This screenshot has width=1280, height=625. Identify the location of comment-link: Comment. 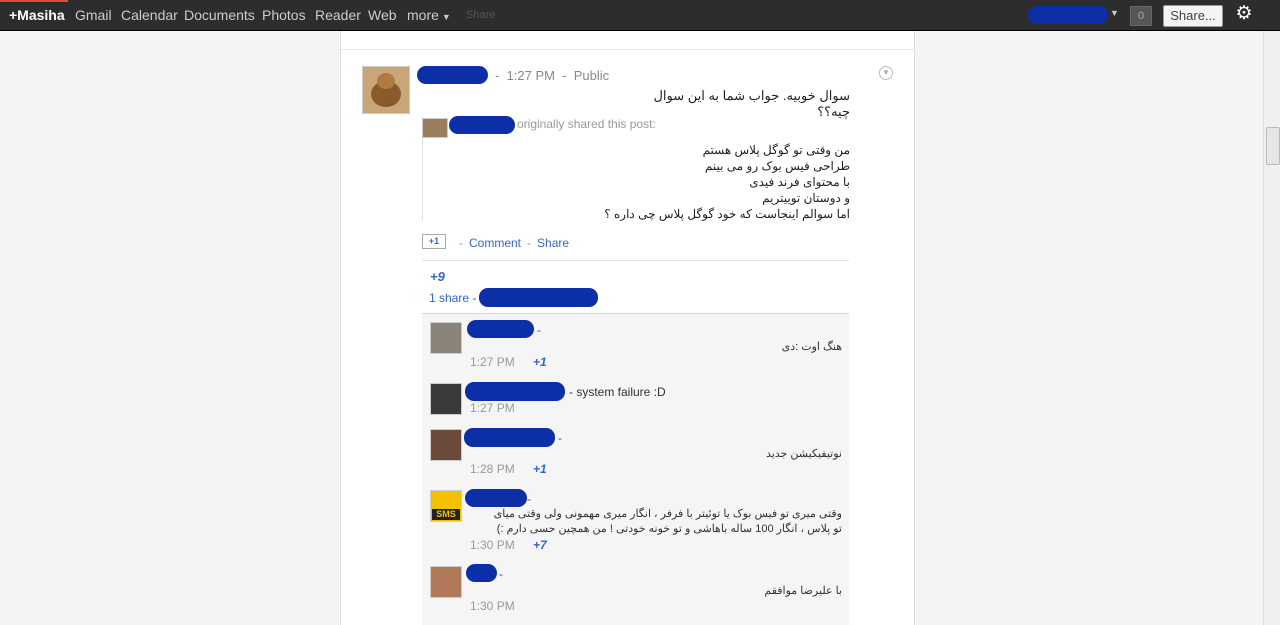
(495, 243).